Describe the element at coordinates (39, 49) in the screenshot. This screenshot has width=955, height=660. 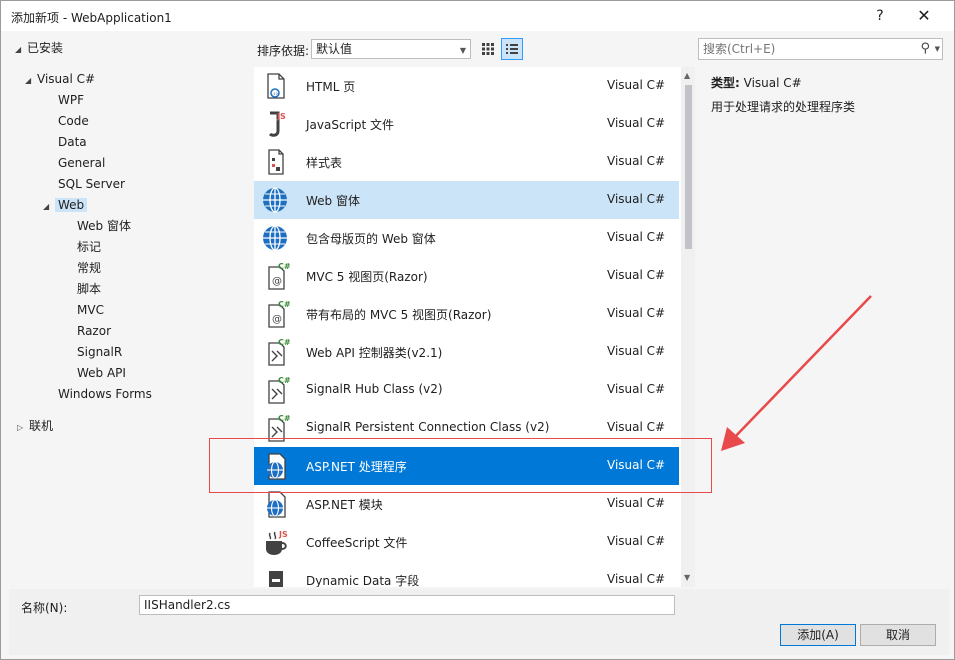
I see `tree-node-installed: ◢ 已安装` at that location.